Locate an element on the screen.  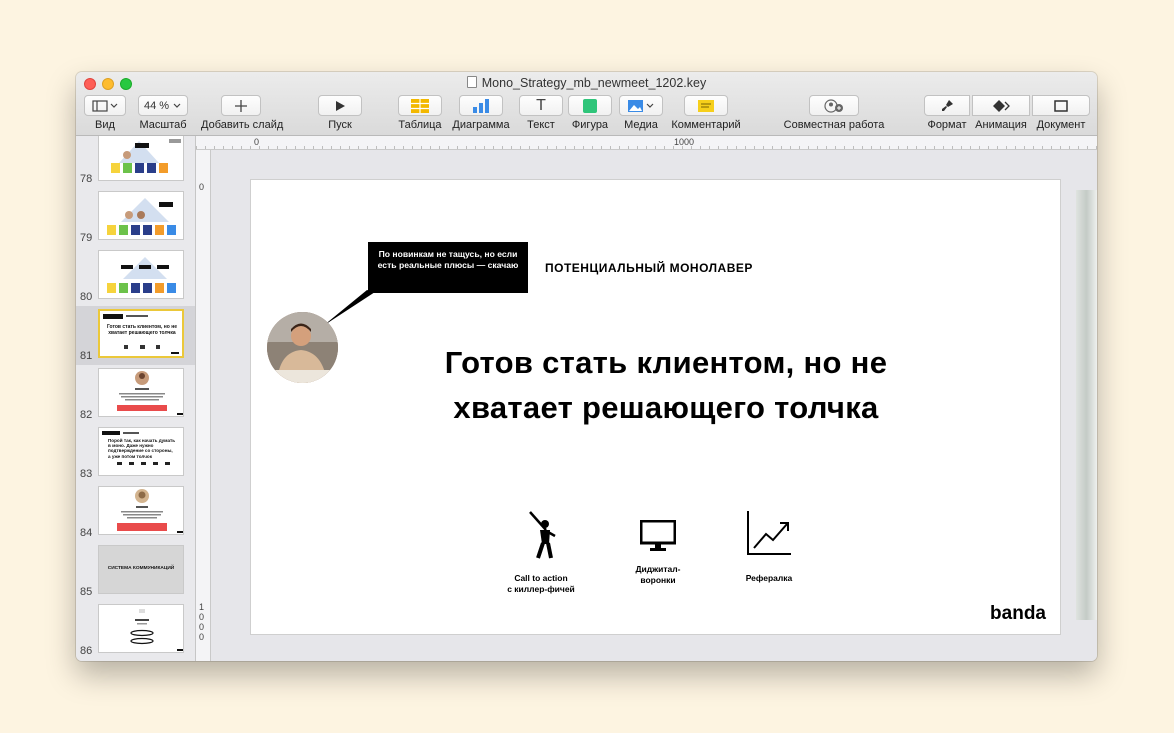
headline-line: хватает решающего толчка is located at coordinates (666, 407).